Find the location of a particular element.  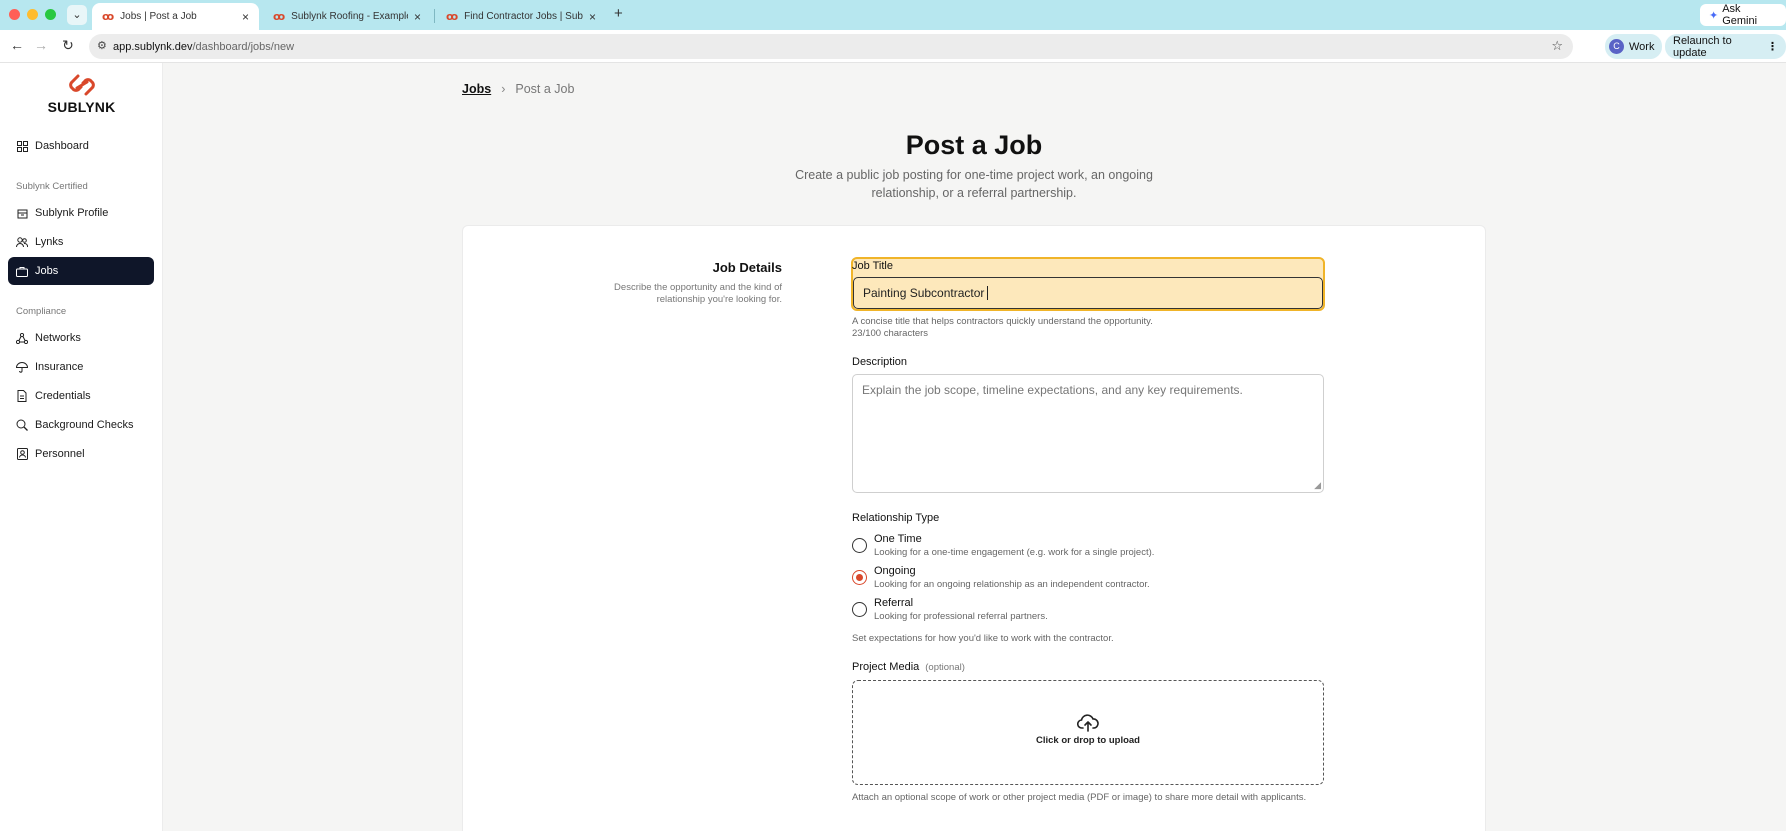

reload-icon: ↻ is located at coordinates (68, 45).